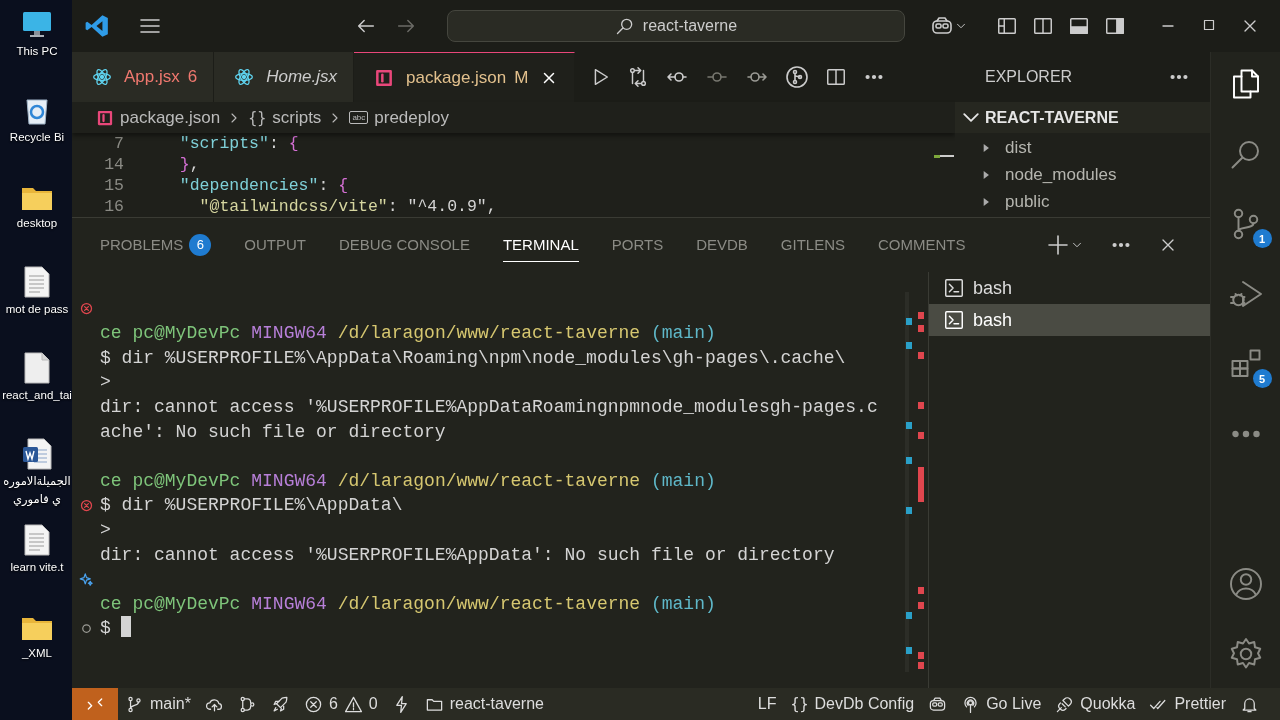 The image size is (1280, 720). Describe the element at coordinates (37, 499) in the screenshot. I see `desktop-icon-label: ي فاموري` at that location.